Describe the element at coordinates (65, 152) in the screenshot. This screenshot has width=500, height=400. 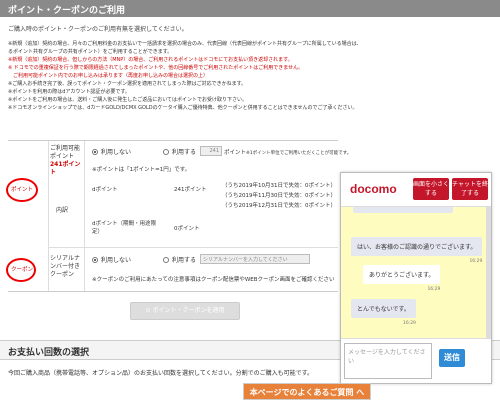
I see `label-text: ご利用可能ポイント` at that location.